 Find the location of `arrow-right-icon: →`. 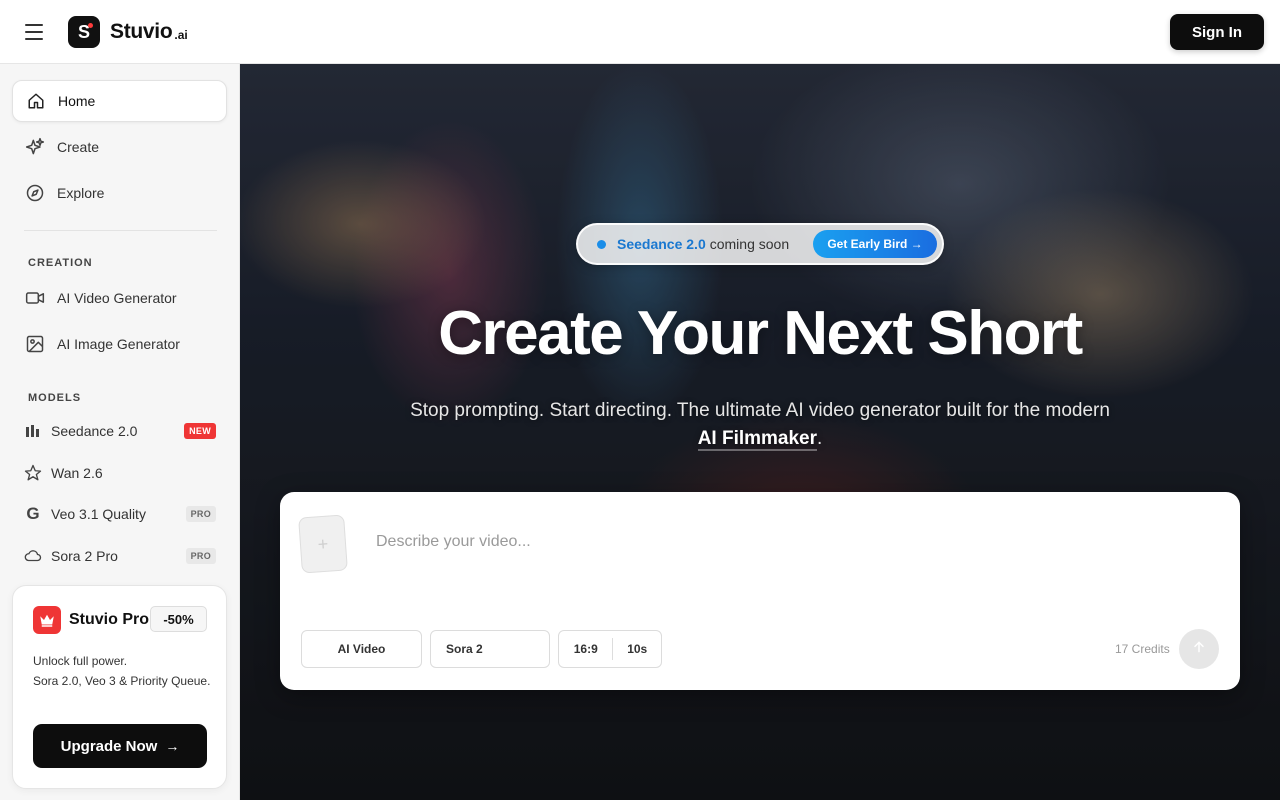

arrow-right-icon: → is located at coordinates (172, 746).